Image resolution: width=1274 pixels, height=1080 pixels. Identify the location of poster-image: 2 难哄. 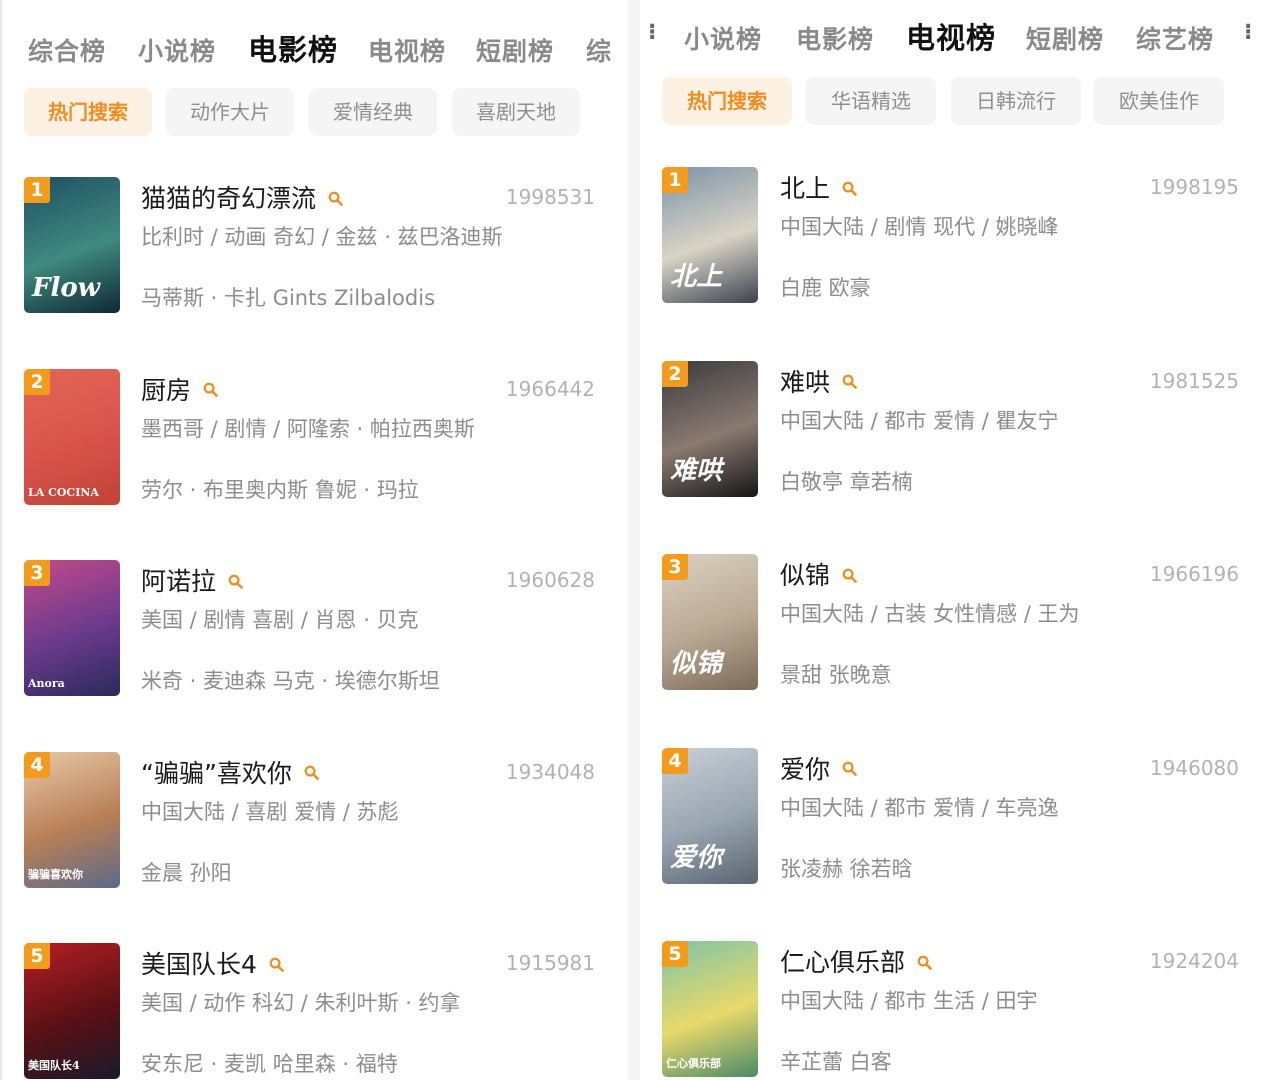
(710, 428).